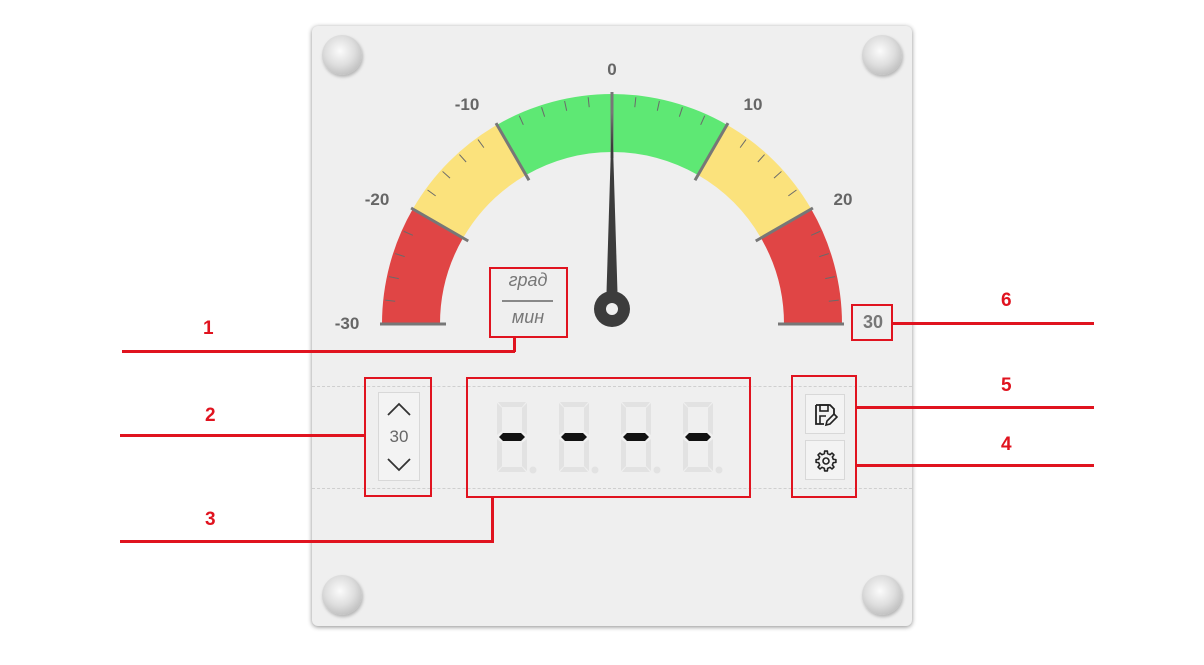 The image size is (1204, 665). I want to click on annotation-line-3-stem, so click(492, 519).